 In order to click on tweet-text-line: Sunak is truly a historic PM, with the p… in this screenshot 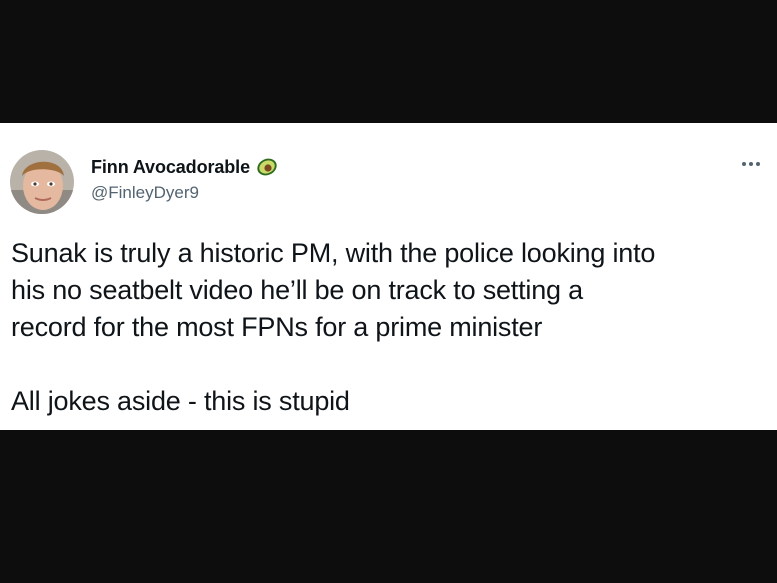, I will do `click(333, 253)`.